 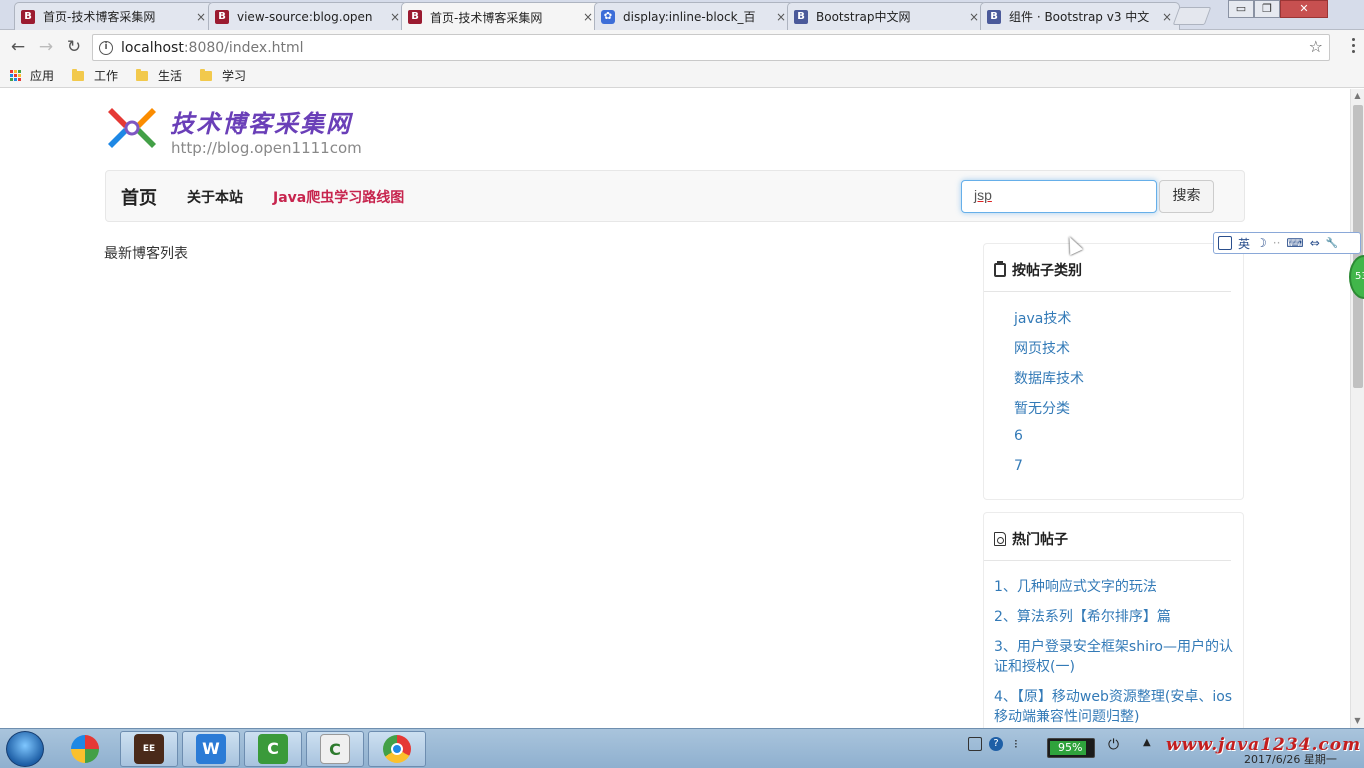 I want to click on category-link: 暂无分类, so click(x=1128, y=413).